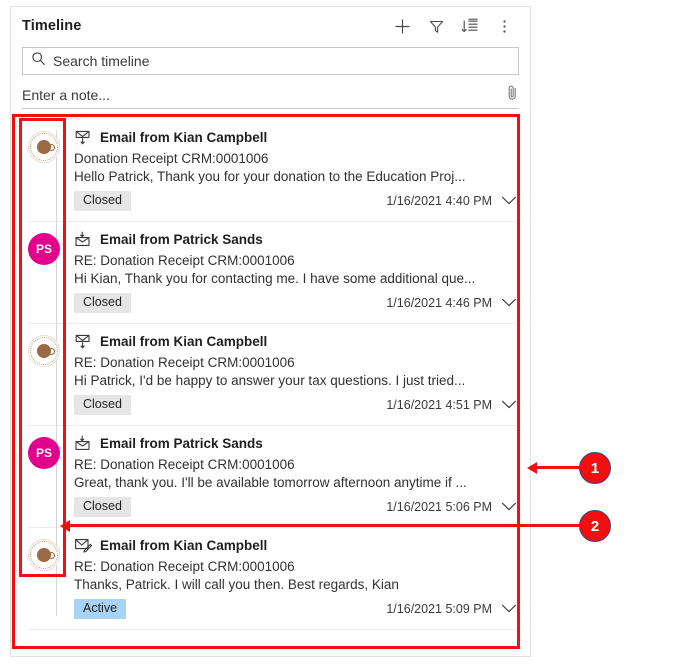 The height and width of the screenshot is (667, 700). What do you see at coordinates (295, 507) in the screenshot?
I see `timeline-item-footer: Closed 1/16/2021 5:06 PM` at bounding box center [295, 507].